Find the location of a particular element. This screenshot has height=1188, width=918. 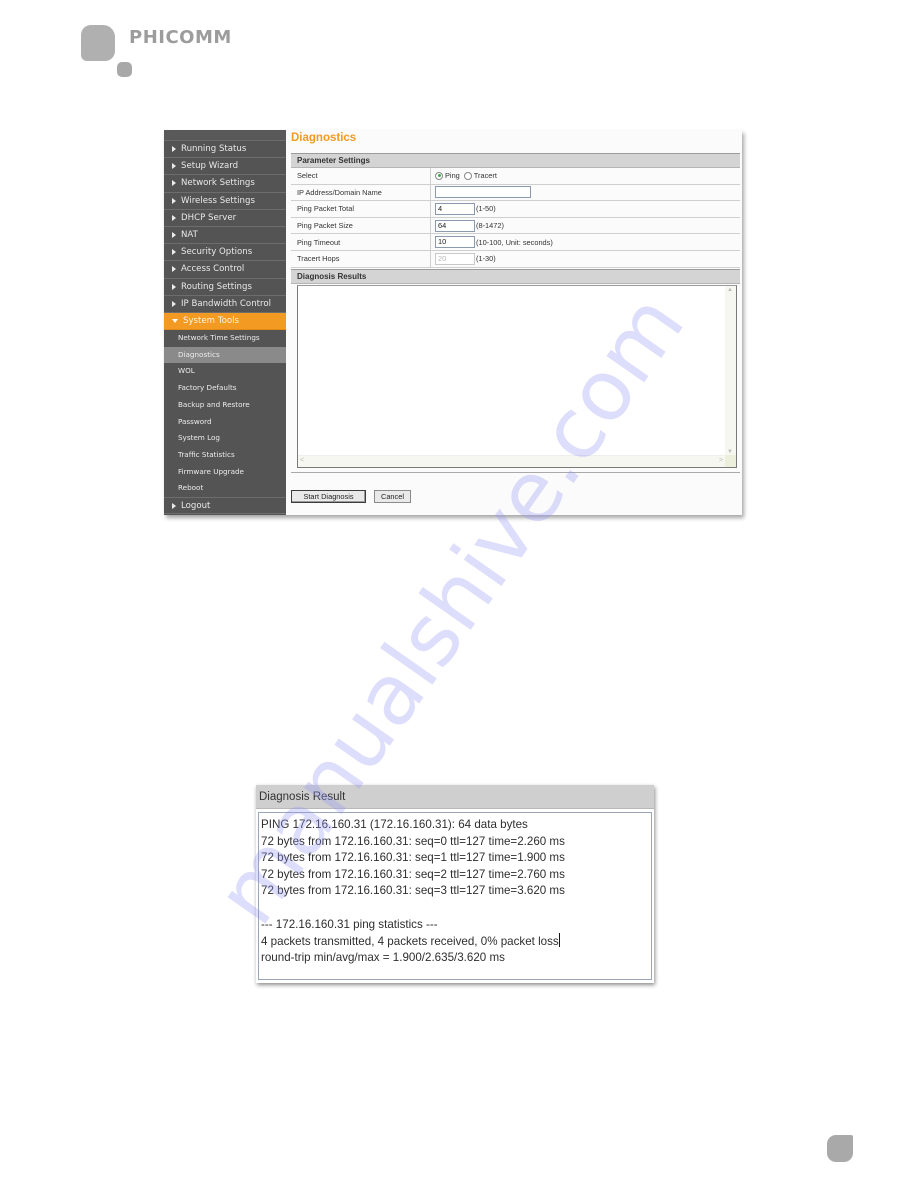

sidebar-subitem-network-time-settings: Network Time Settings is located at coordinates (225, 338).